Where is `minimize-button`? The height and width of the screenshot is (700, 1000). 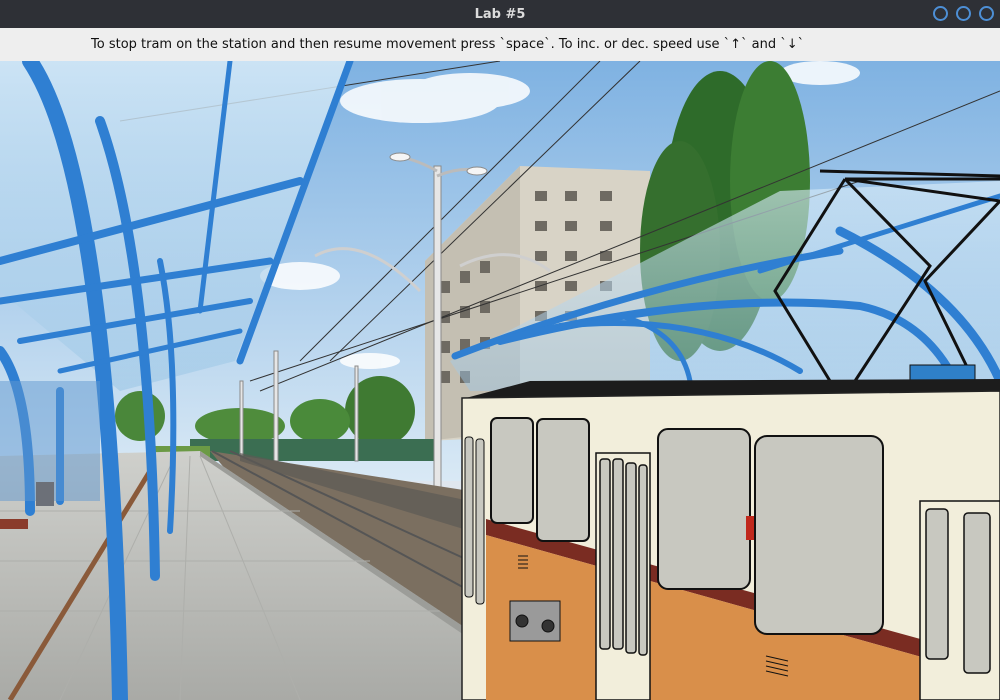 minimize-button is located at coordinates (940, 13).